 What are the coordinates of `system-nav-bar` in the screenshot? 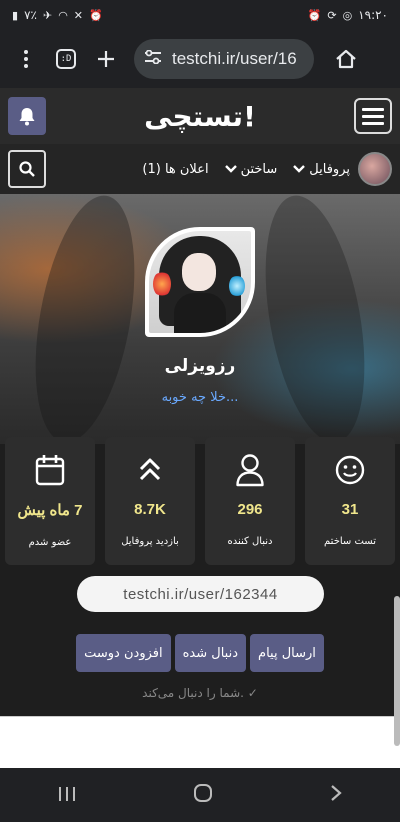 It's located at (200, 795).